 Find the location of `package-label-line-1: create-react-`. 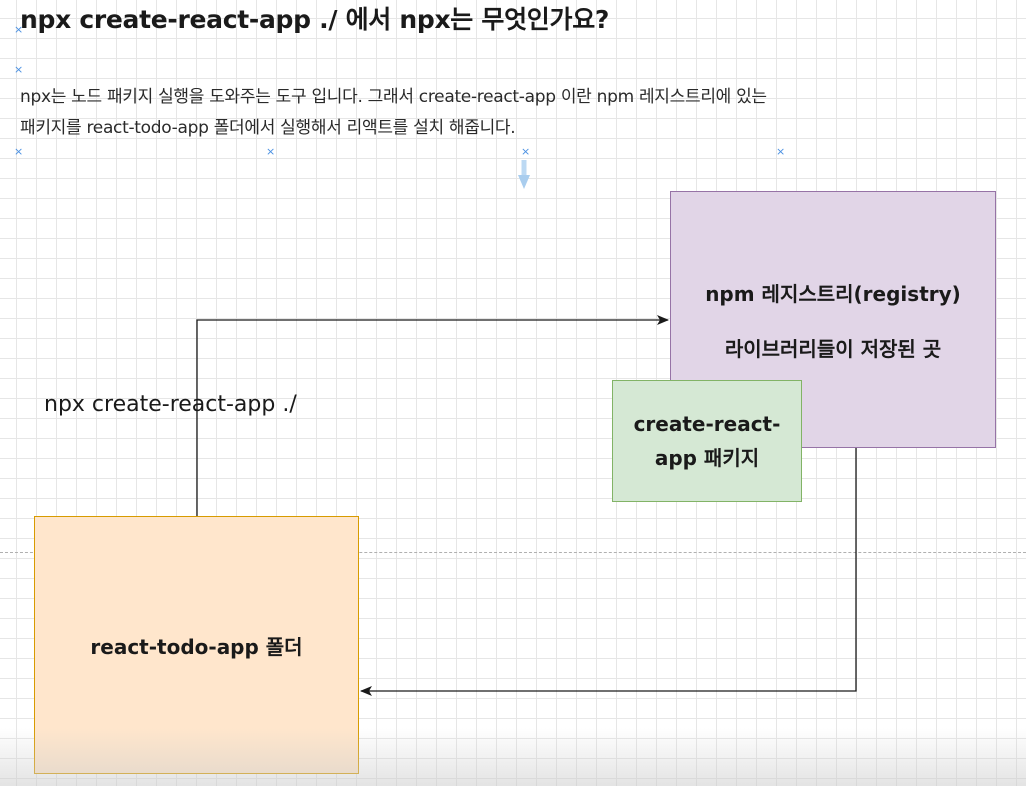

package-label-line-1: create-react- is located at coordinates (707, 424).